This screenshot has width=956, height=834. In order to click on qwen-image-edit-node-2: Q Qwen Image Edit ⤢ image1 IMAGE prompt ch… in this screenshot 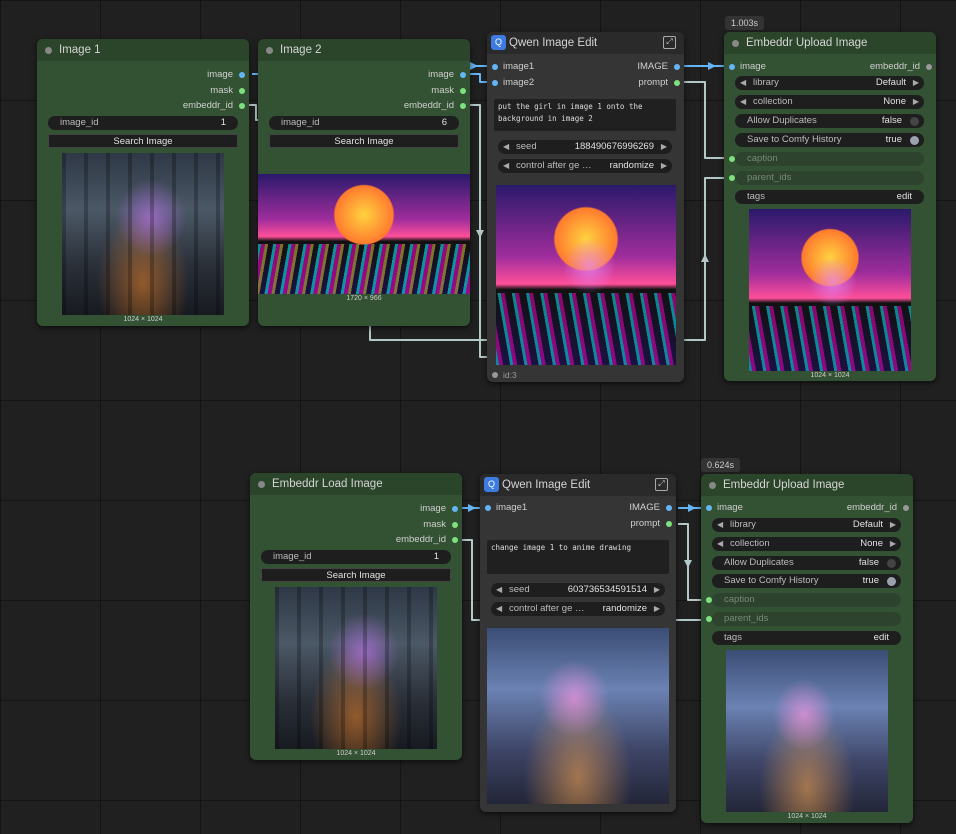, I will do `click(578, 643)`.